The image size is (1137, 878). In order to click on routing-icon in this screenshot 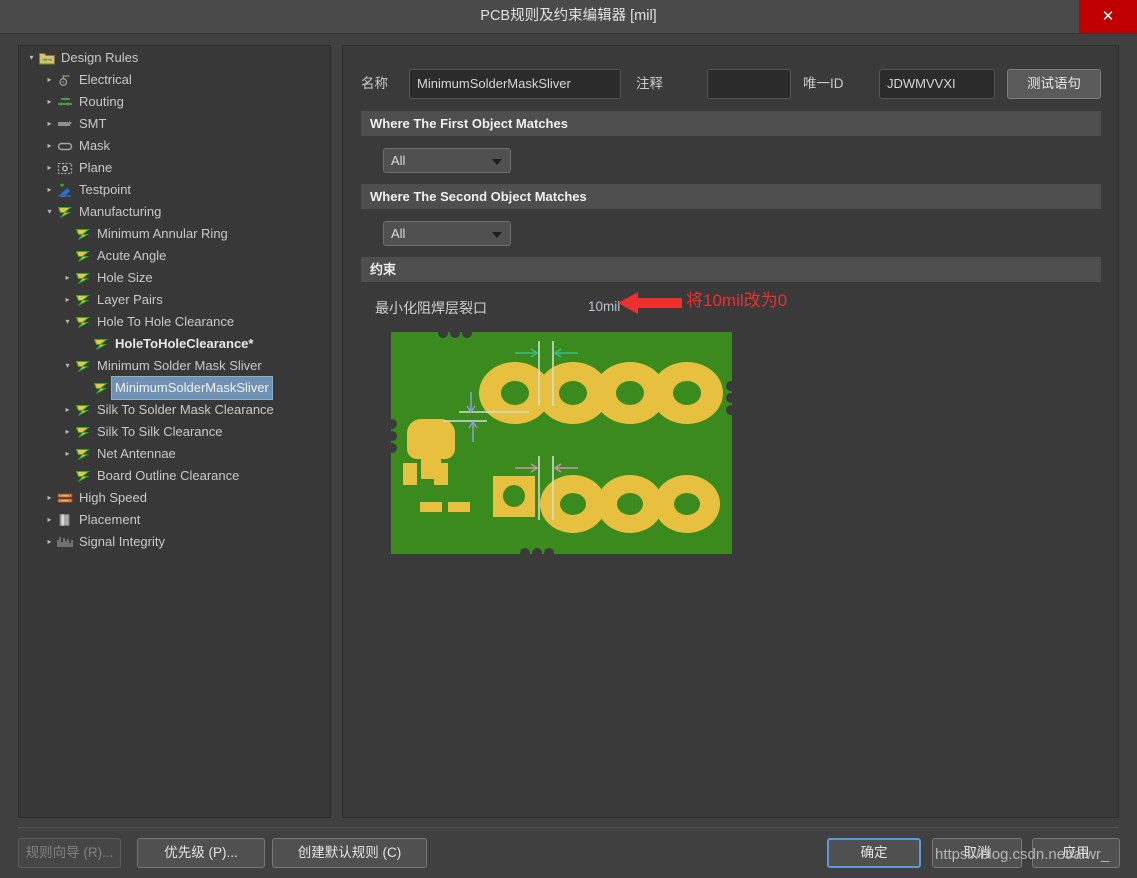, I will do `click(65, 102)`.